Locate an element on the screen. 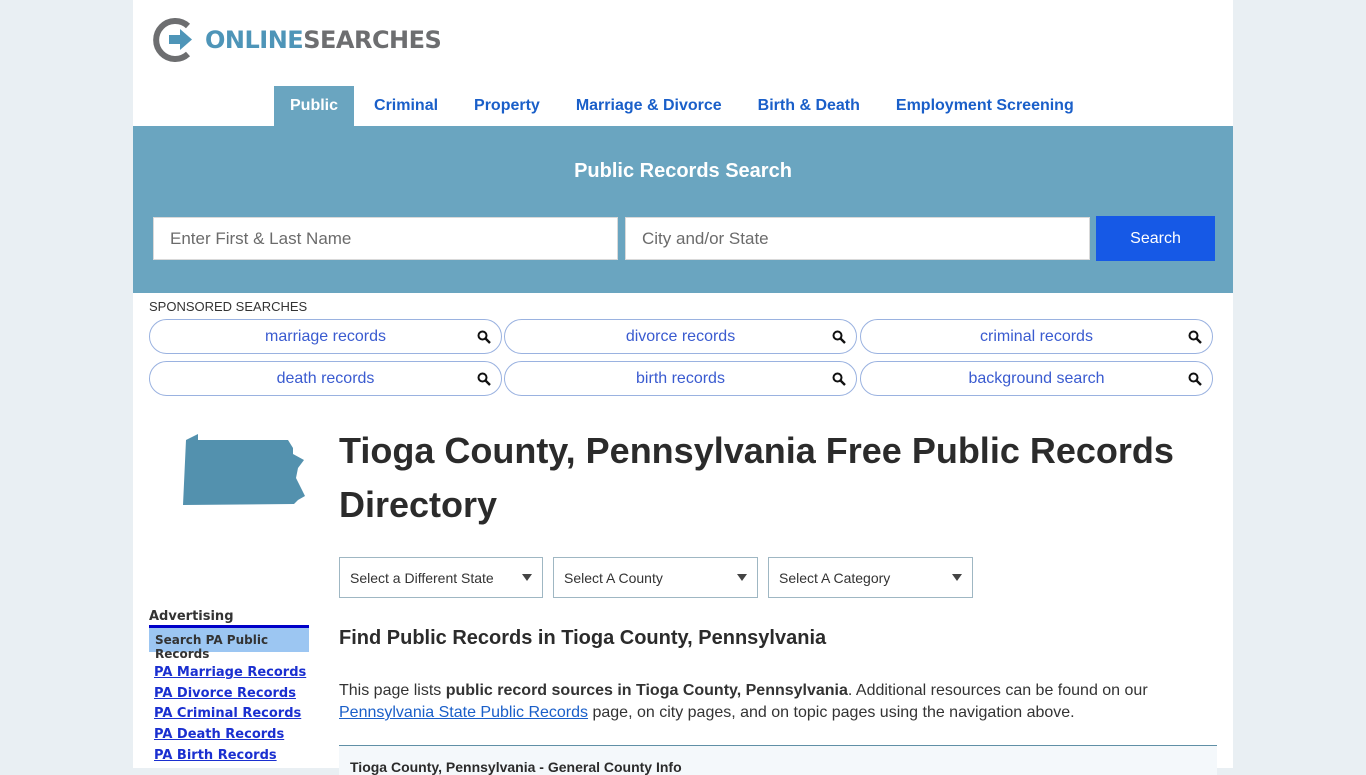 Image resolution: width=1366 pixels, height=775 pixels. sidebar-link-criminal: PA Criminal Records is located at coordinates (230, 715).